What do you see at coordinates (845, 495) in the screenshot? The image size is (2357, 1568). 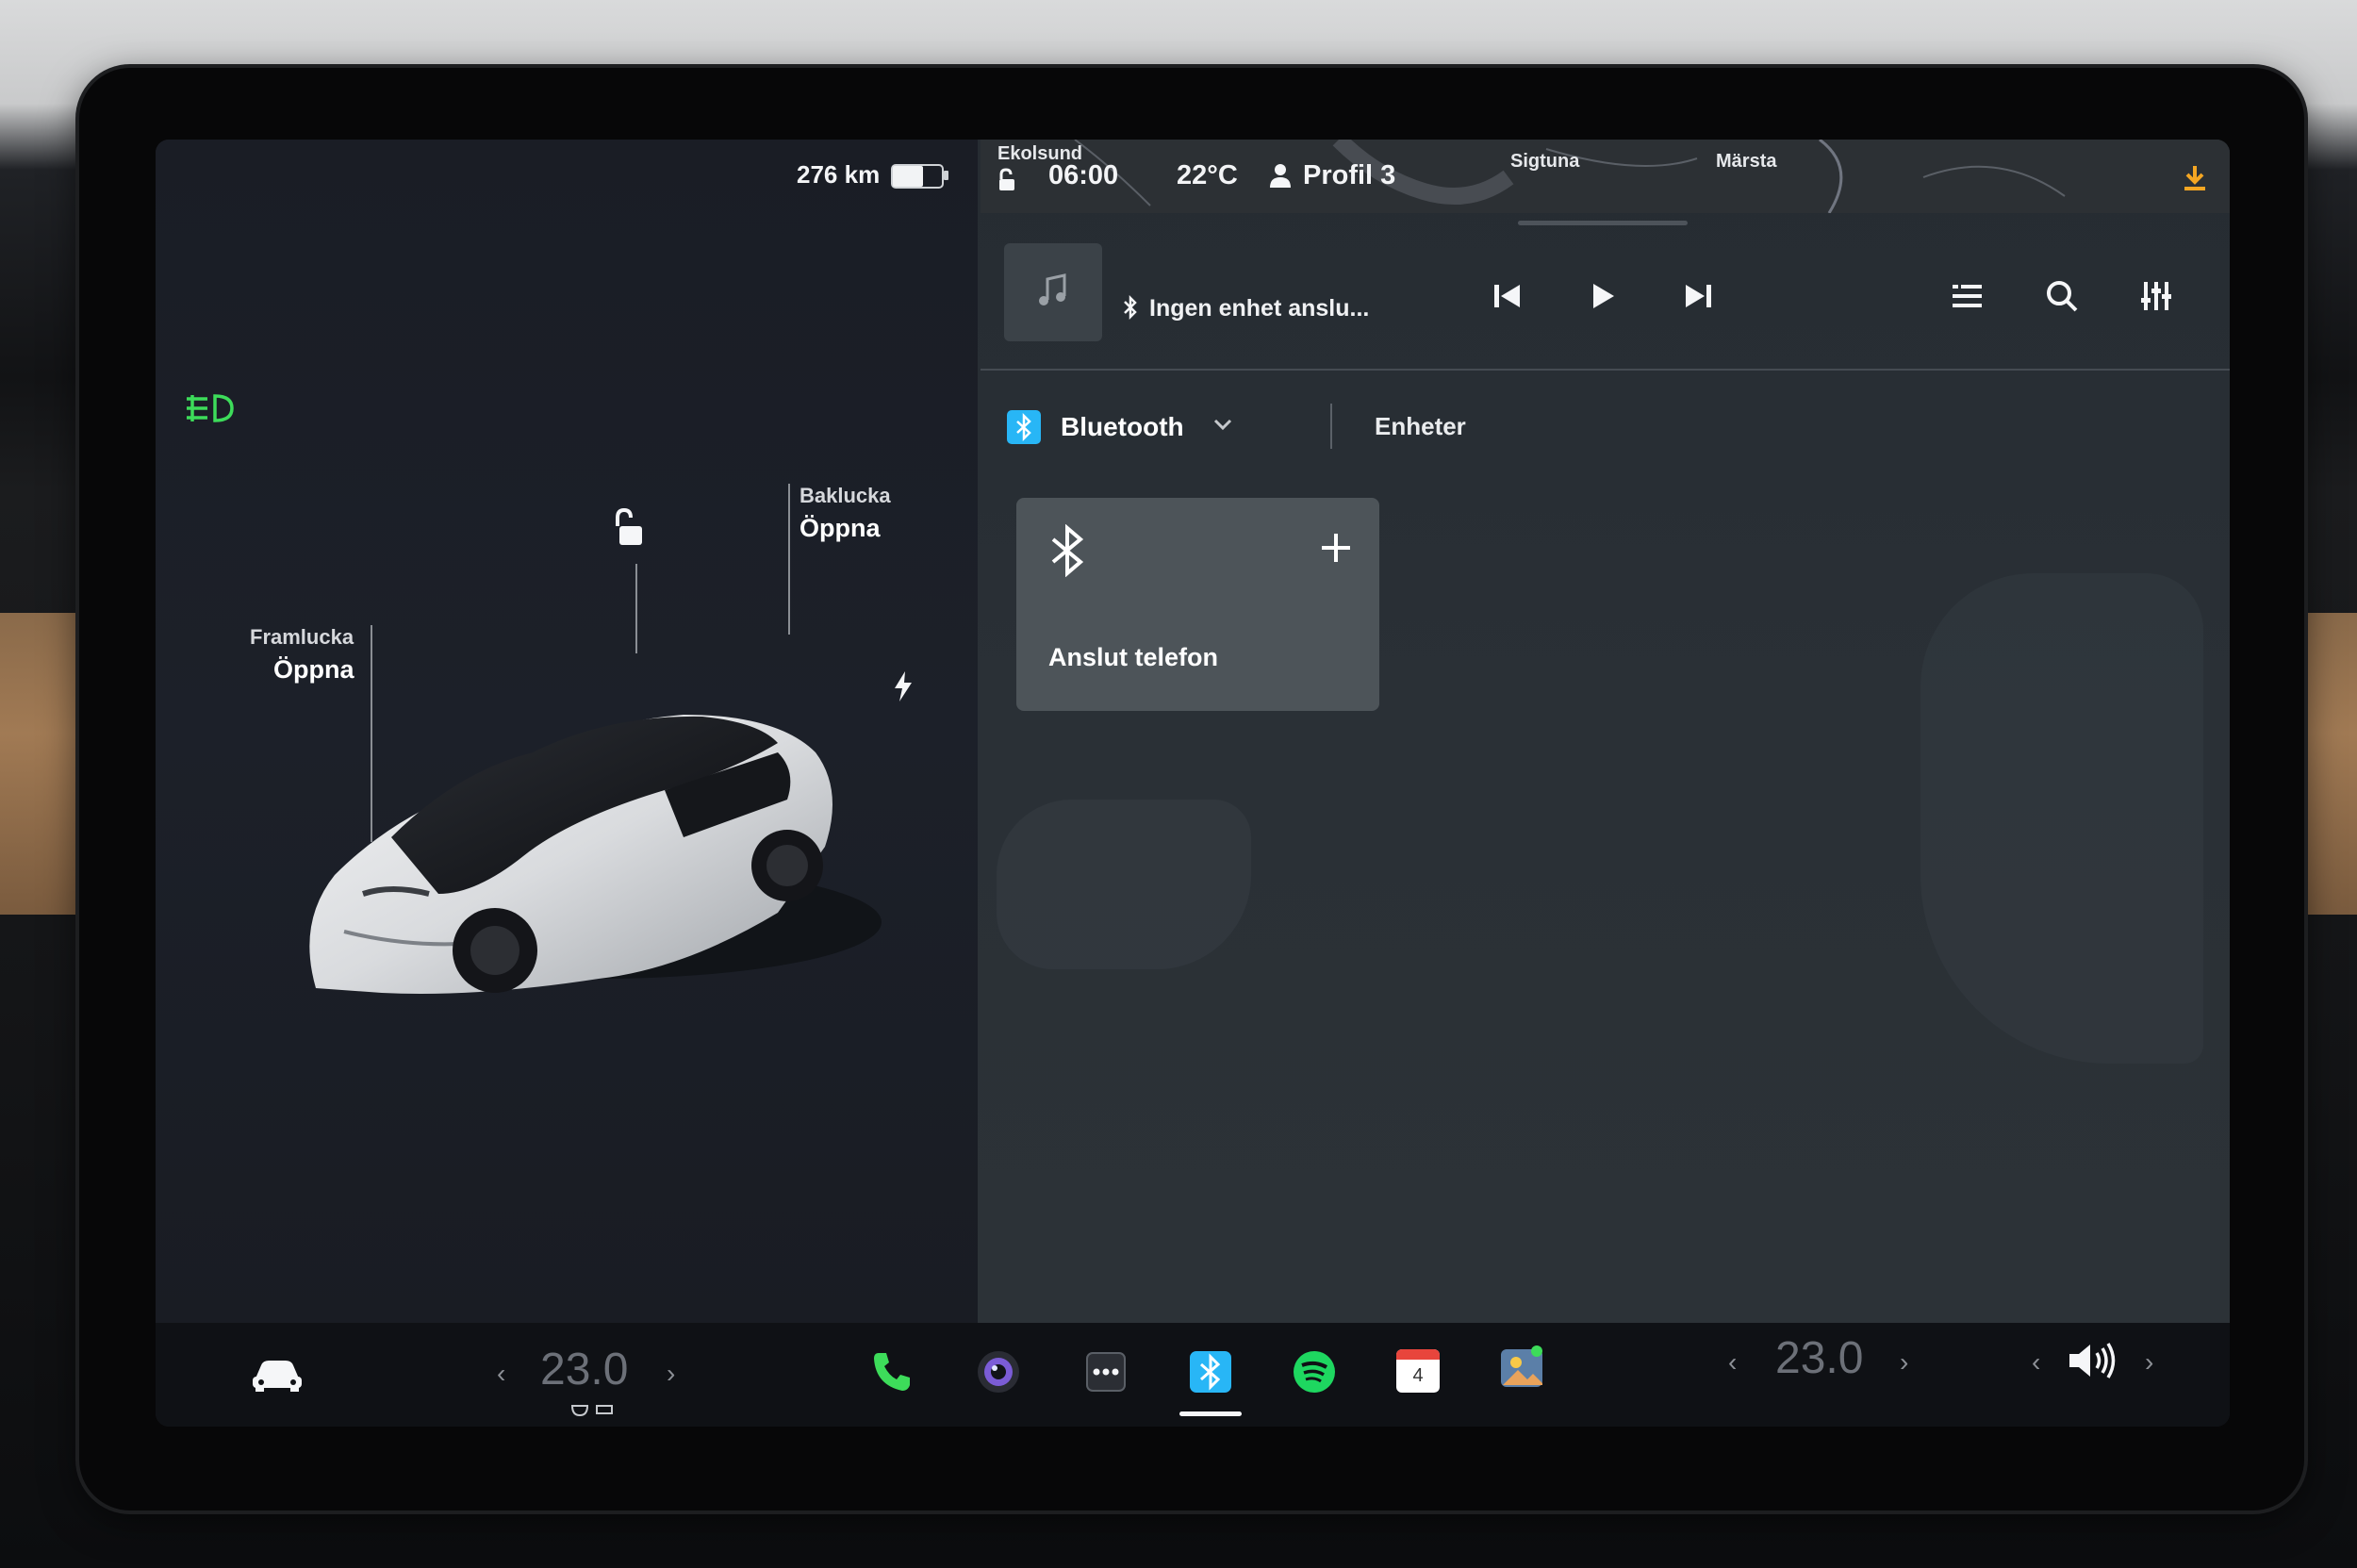 I see `trunk-label: Baklucka` at bounding box center [845, 495].